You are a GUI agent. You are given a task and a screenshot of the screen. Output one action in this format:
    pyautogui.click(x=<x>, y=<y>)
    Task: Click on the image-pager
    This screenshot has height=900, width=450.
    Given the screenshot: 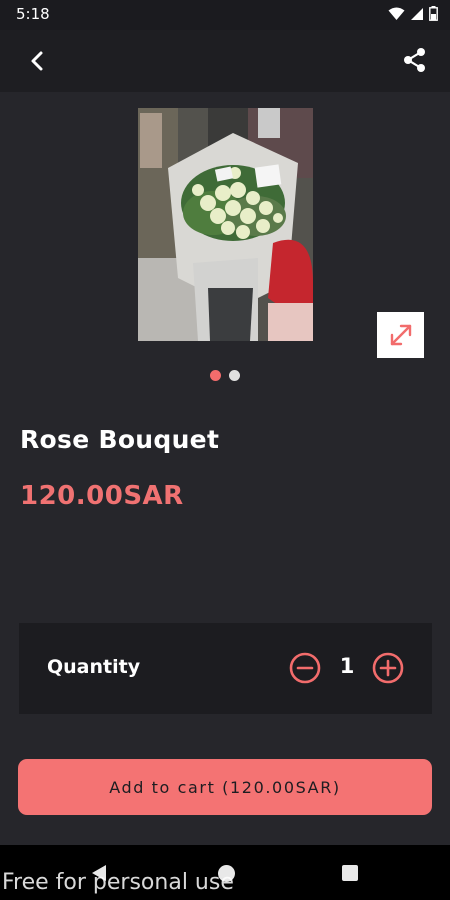 What is the action you would take?
    pyautogui.click(x=225, y=375)
    